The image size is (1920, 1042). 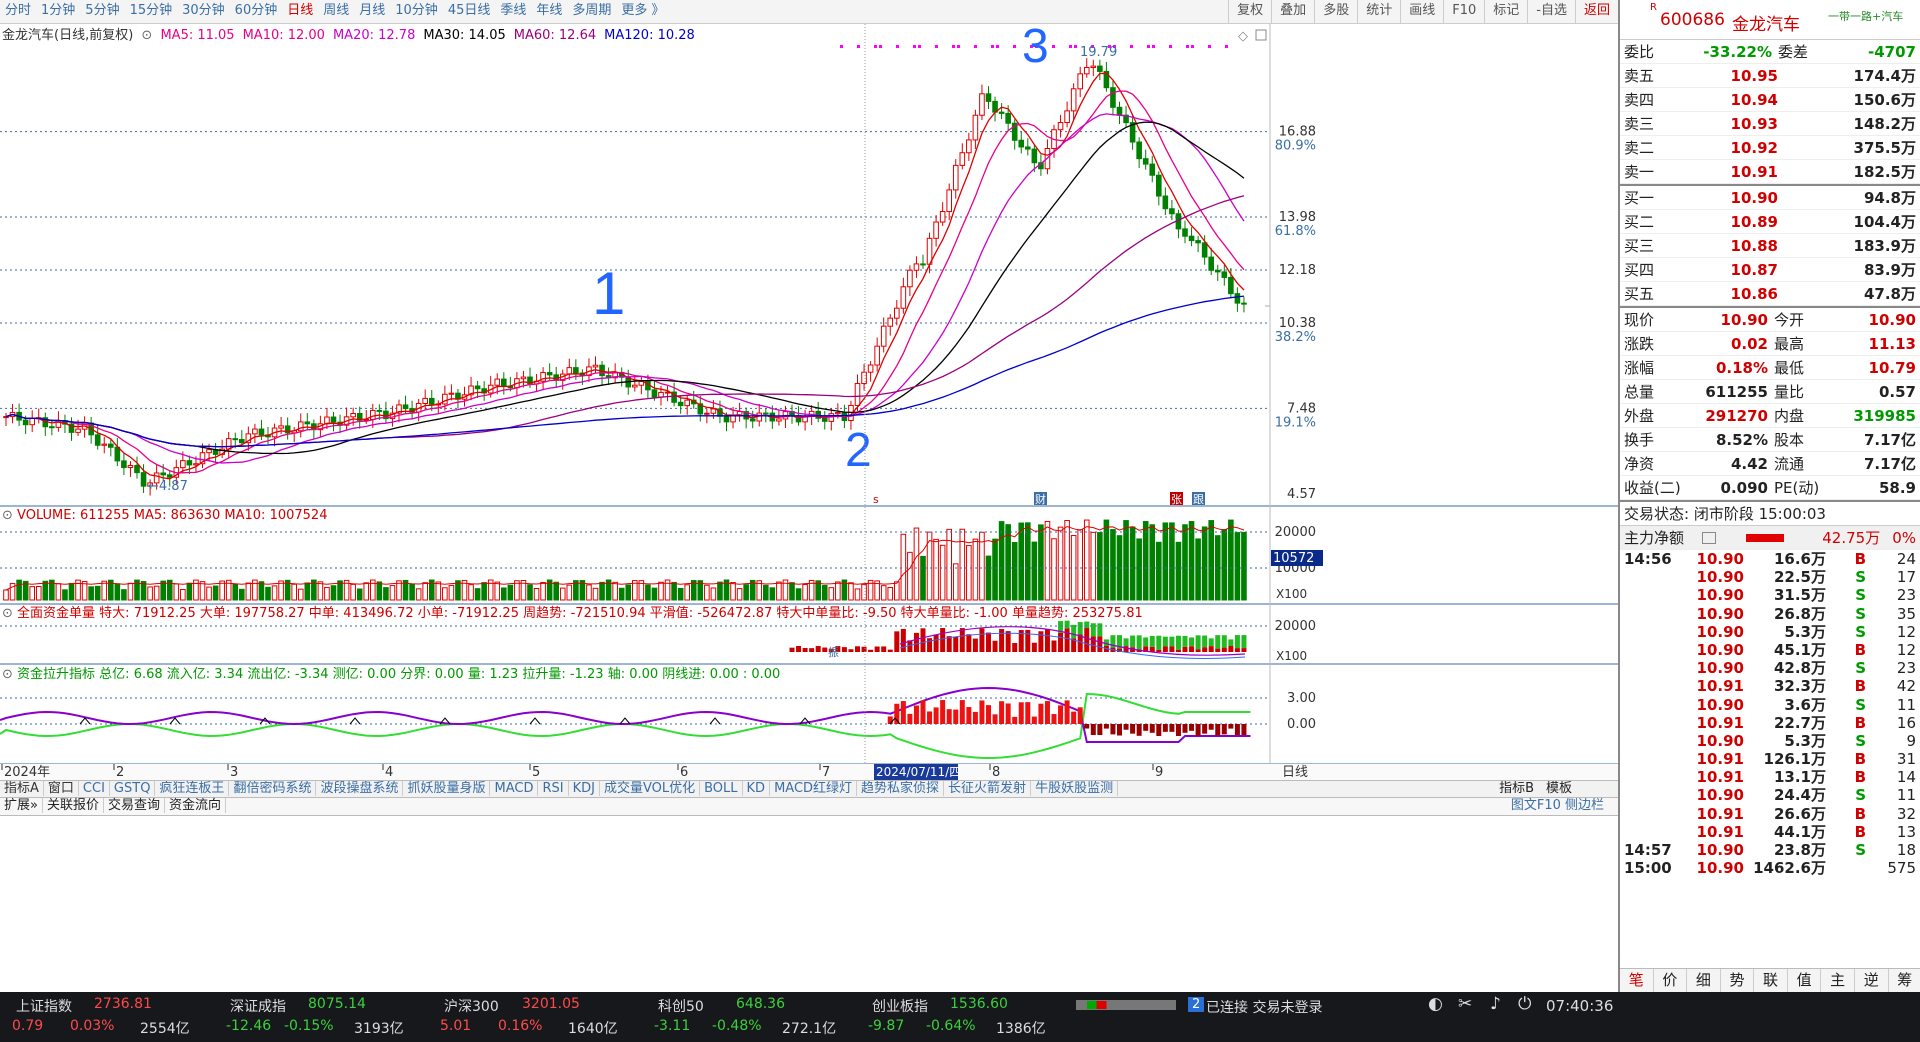 What do you see at coordinates (553, 788) in the screenshot?
I see `indicator-tab: RSI` at bounding box center [553, 788].